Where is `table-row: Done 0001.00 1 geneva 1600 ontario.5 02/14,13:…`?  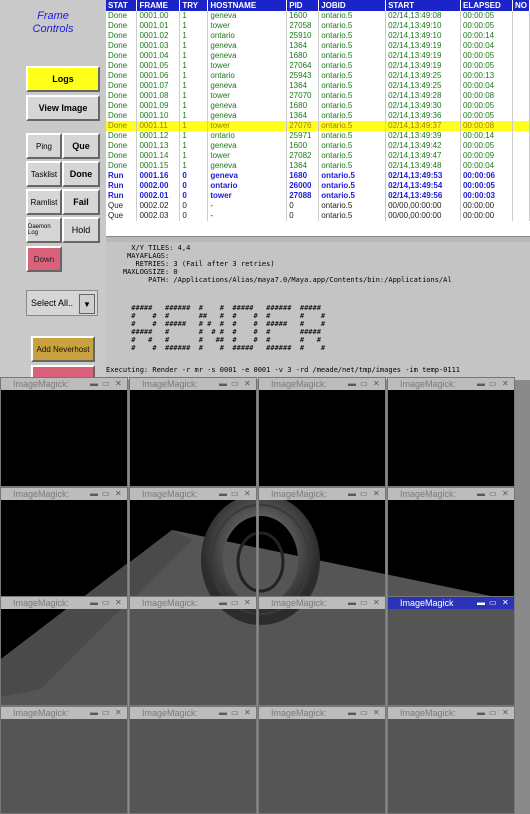 table-row: Done 0001.00 1 geneva 1600 ontario.5 02/14,13:… is located at coordinates (318, 16).